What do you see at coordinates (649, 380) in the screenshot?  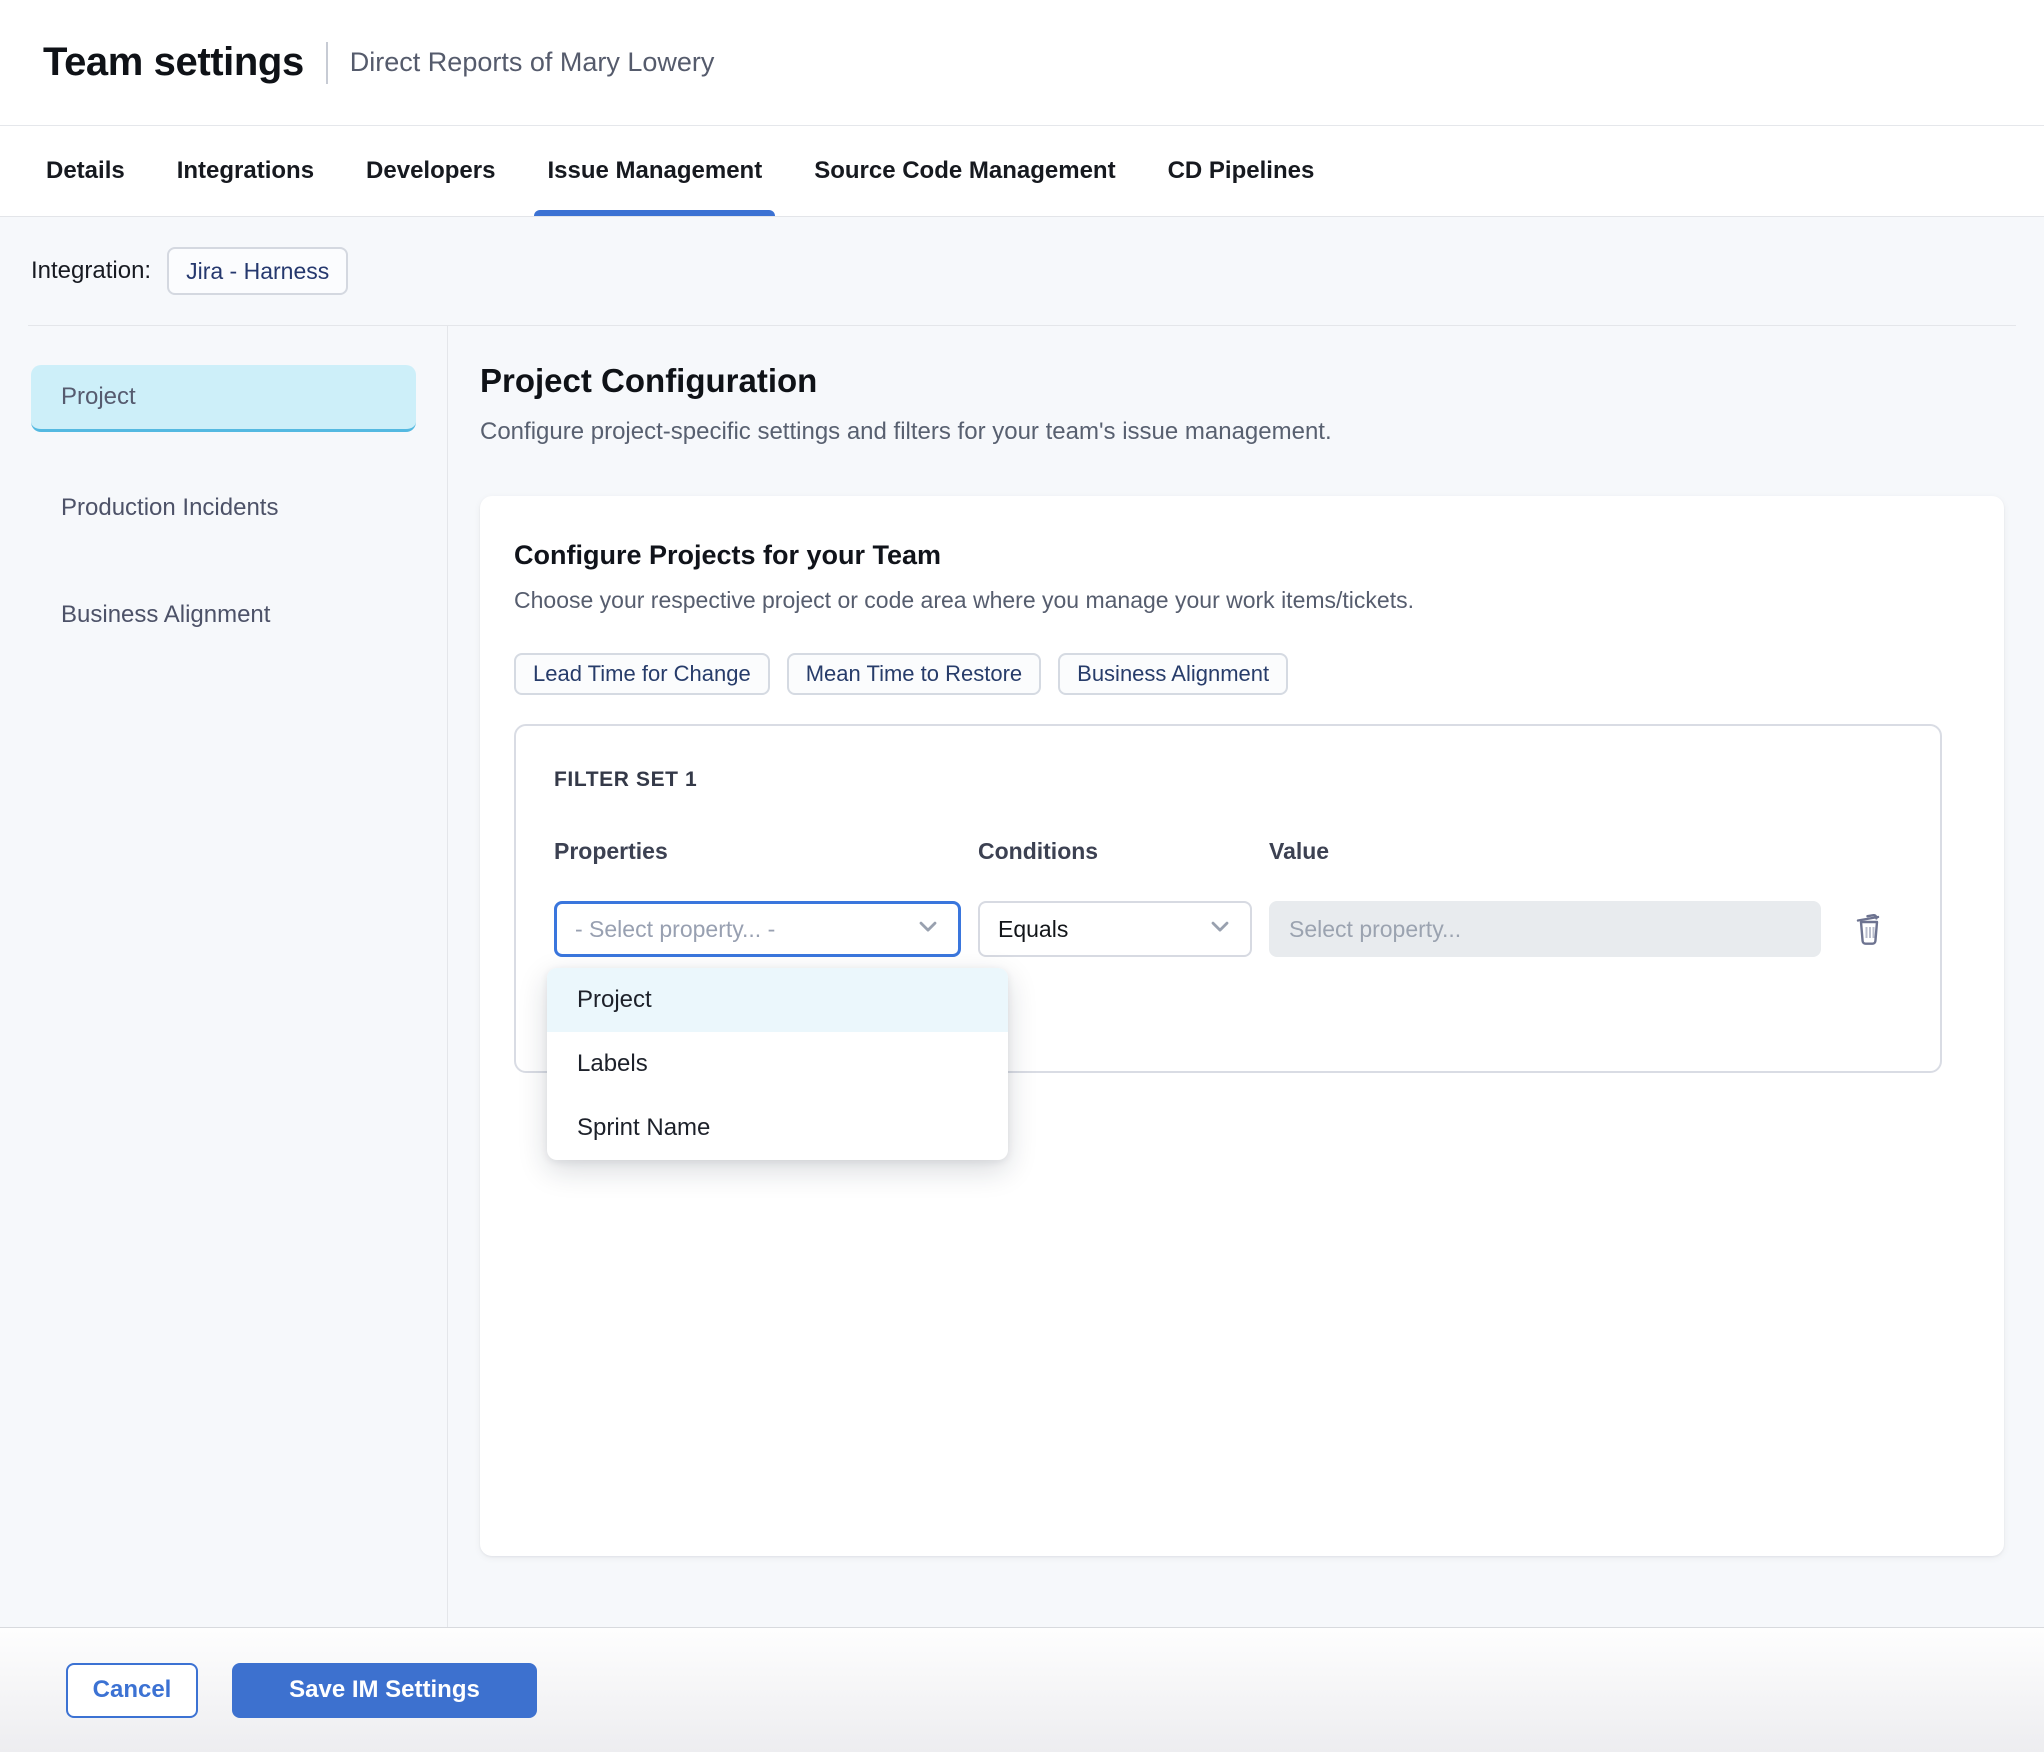 I see `section-title: Project Configuration` at bounding box center [649, 380].